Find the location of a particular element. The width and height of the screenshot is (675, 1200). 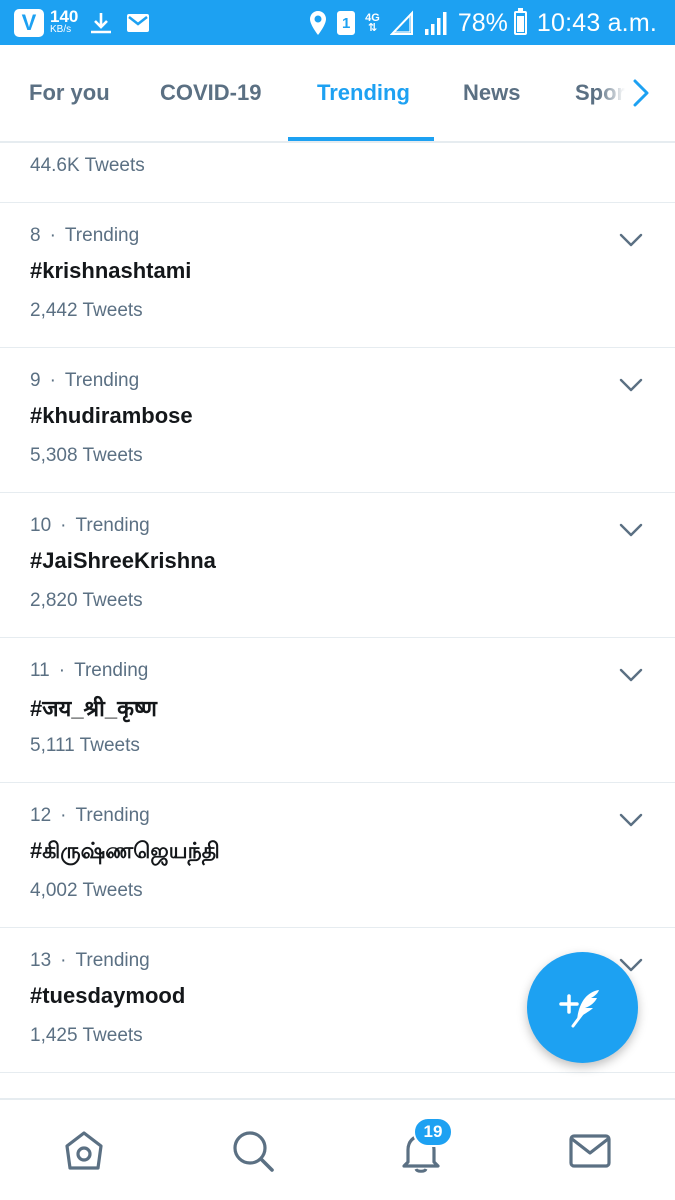

network-type-label: 4G is located at coordinates (372, 18).